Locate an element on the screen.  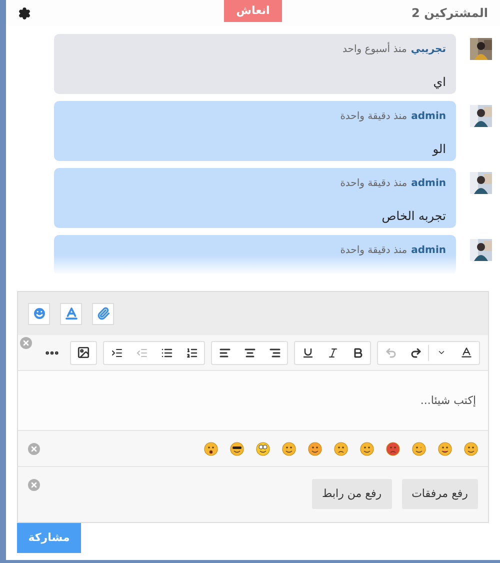
text-format-button is located at coordinates (71, 313).